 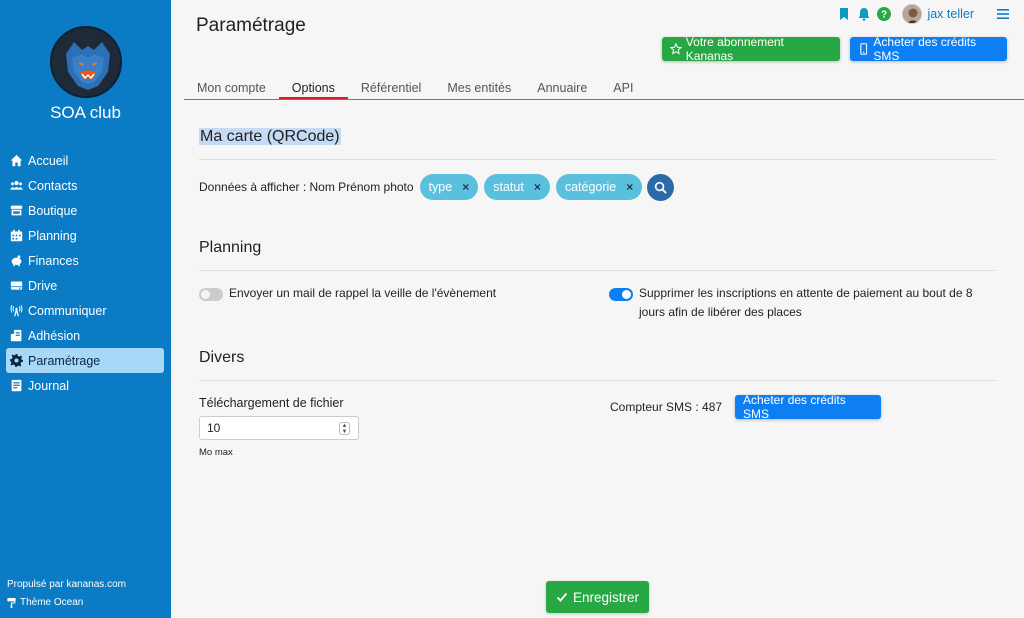 I want to click on sidebar-item-contacts: Contacts, so click(x=85, y=185).